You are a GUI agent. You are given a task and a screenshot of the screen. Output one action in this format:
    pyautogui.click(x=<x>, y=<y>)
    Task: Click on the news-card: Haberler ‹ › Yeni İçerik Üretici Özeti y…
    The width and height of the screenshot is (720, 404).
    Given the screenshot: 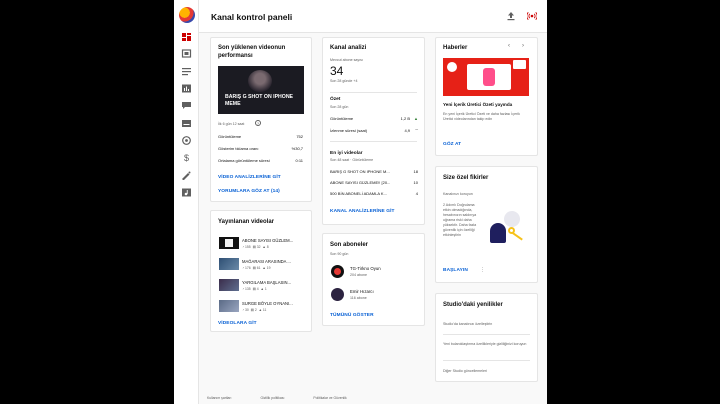 What is the action you would take?
    pyautogui.click(x=486, y=96)
    